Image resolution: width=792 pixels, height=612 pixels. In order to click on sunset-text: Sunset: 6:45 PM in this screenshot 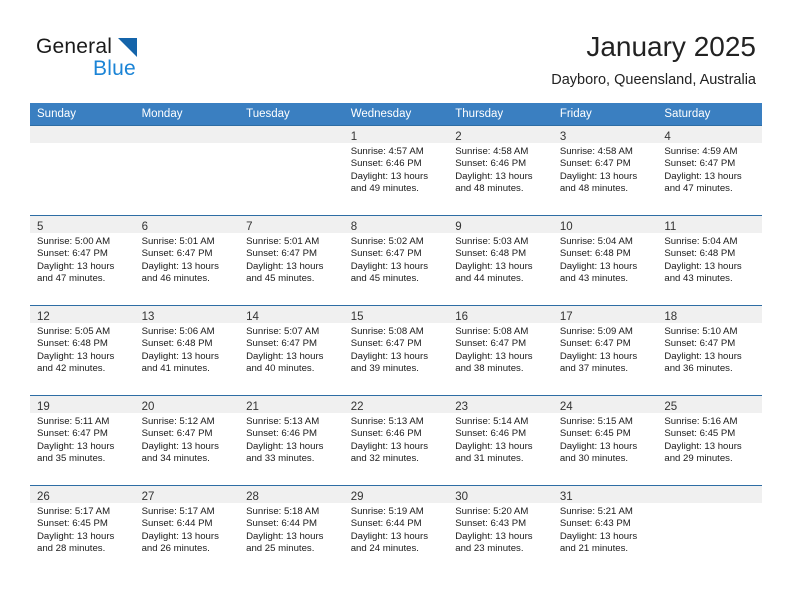, I will do `click(700, 434)`.